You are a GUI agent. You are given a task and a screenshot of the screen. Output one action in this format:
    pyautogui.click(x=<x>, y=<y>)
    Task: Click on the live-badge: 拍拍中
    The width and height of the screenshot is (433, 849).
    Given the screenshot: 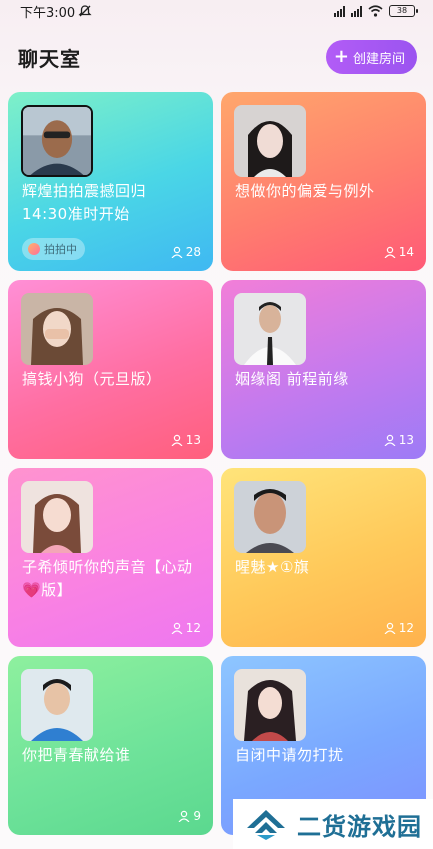 What is the action you would take?
    pyautogui.click(x=53, y=249)
    